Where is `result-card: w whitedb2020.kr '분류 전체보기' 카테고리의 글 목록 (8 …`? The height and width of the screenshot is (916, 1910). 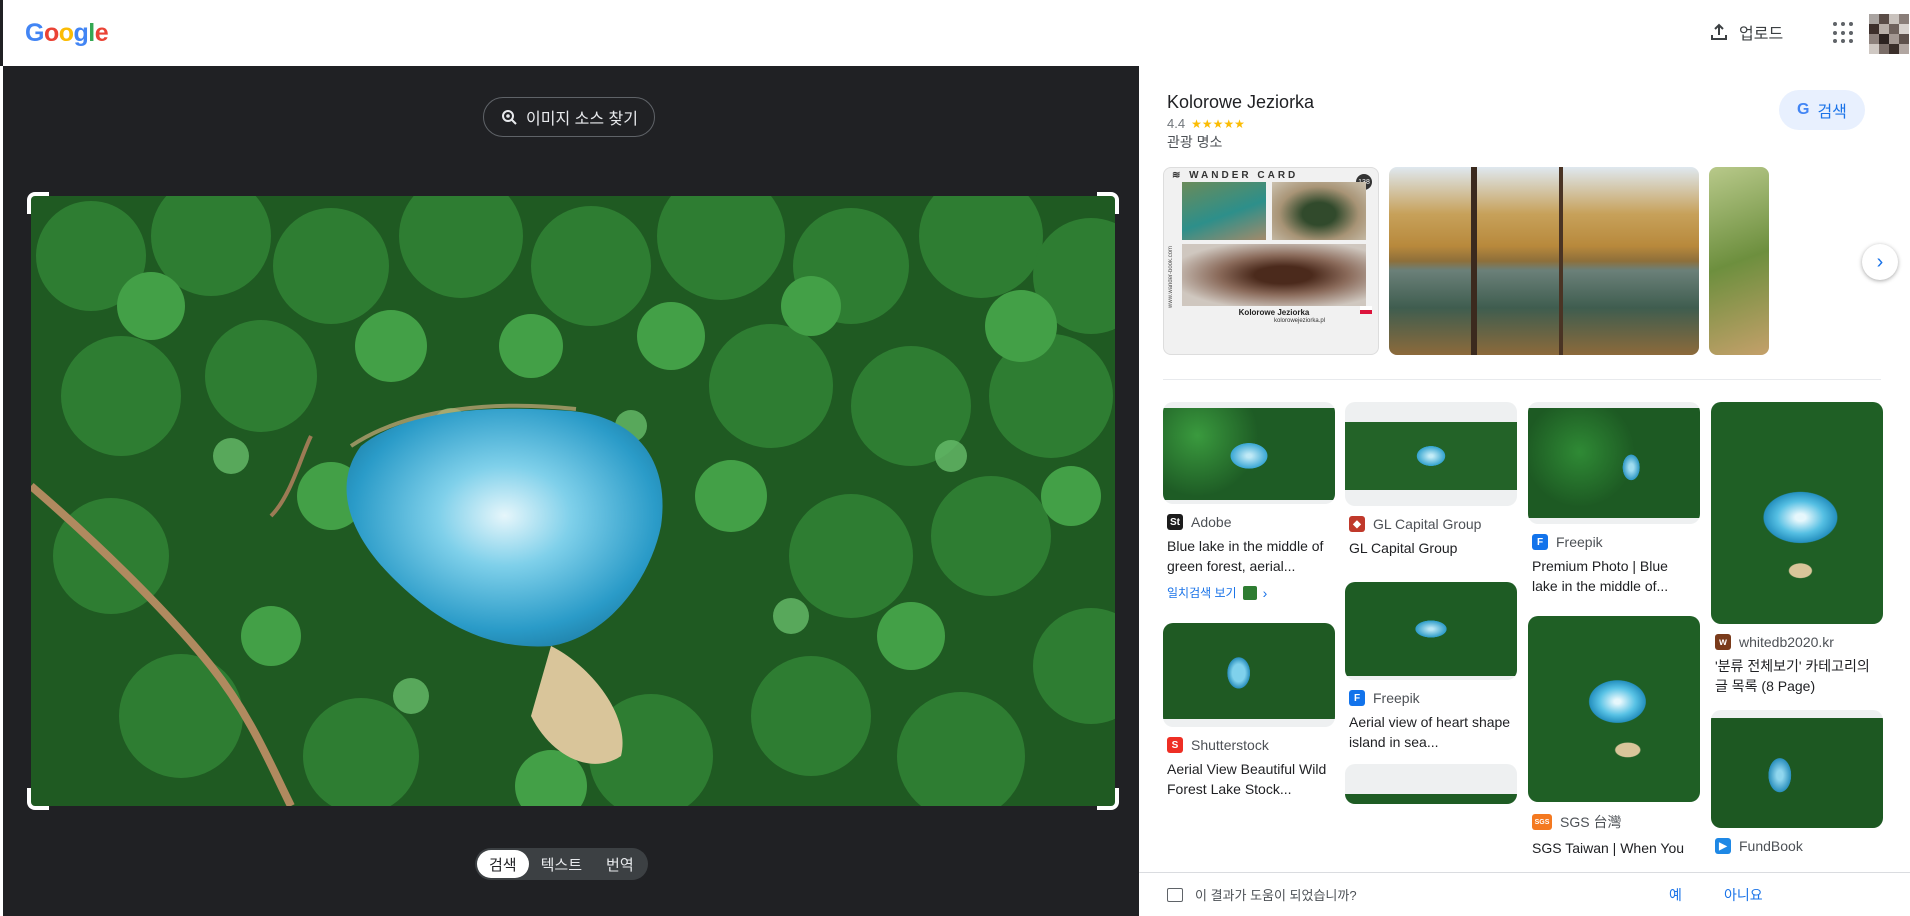 result-card: w whitedb2020.kr '분류 전체보기' 카테고리의 글 목록 (8 … is located at coordinates (1797, 549).